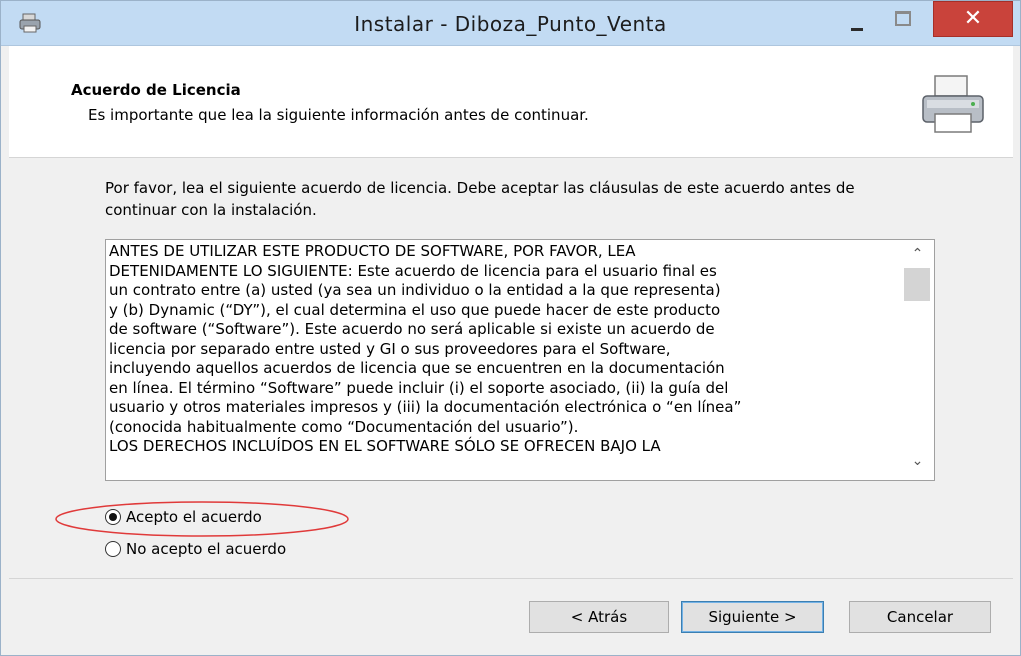 The width and height of the screenshot is (1021, 656). Describe the element at coordinates (194, 517) in the screenshot. I see `accept-label: Acepto el acuerdo` at that location.